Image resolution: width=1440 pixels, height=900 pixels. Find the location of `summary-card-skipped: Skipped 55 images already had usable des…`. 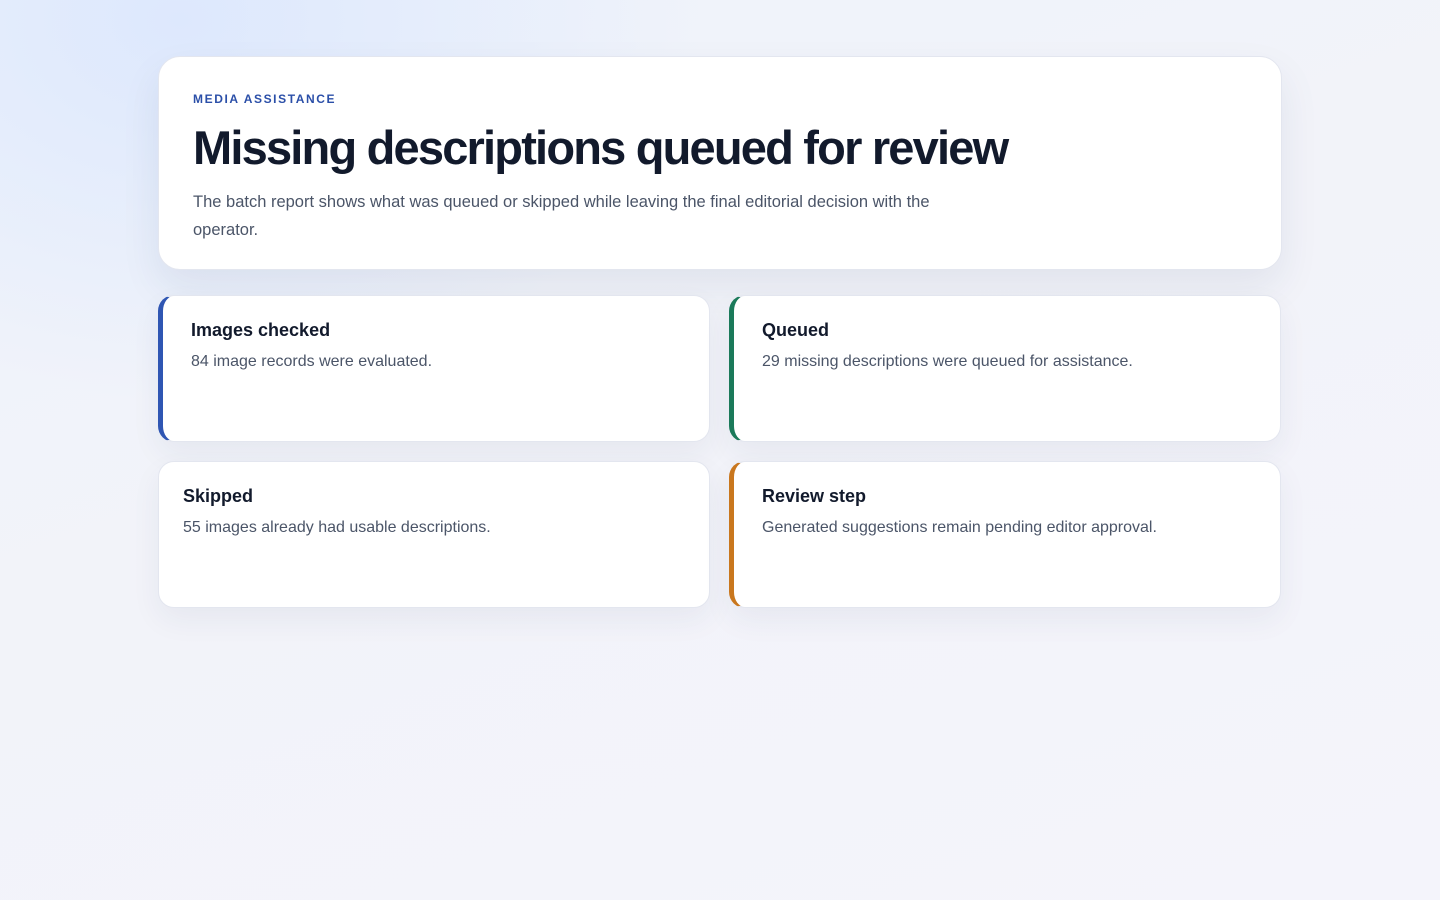

summary-card-skipped: Skipped 55 images already had usable des… is located at coordinates (434, 534).